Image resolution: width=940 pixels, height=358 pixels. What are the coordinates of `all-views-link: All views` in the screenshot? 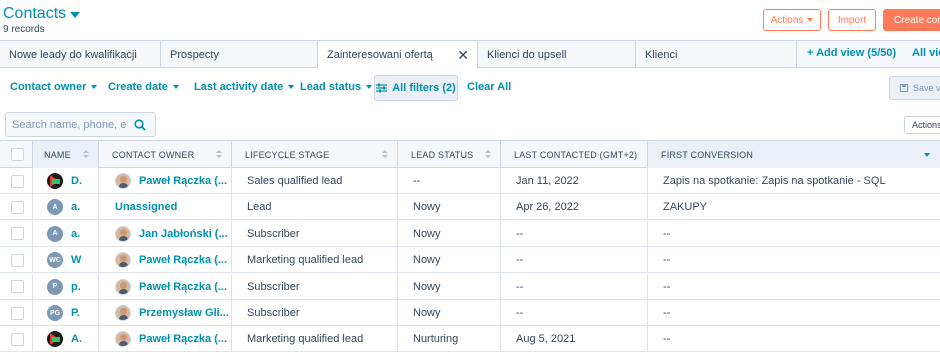 It's located at (926, 53).